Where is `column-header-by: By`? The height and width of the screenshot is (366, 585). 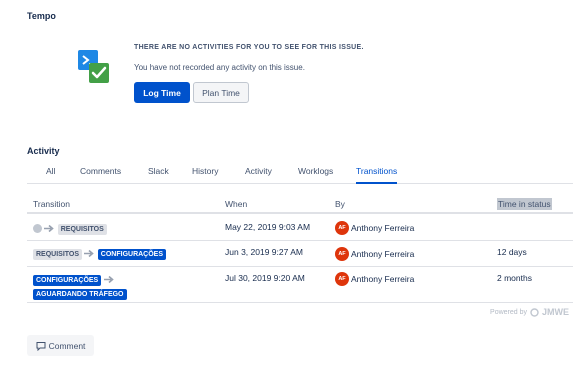
column-header-by: By is located at coordinates (340, 204).